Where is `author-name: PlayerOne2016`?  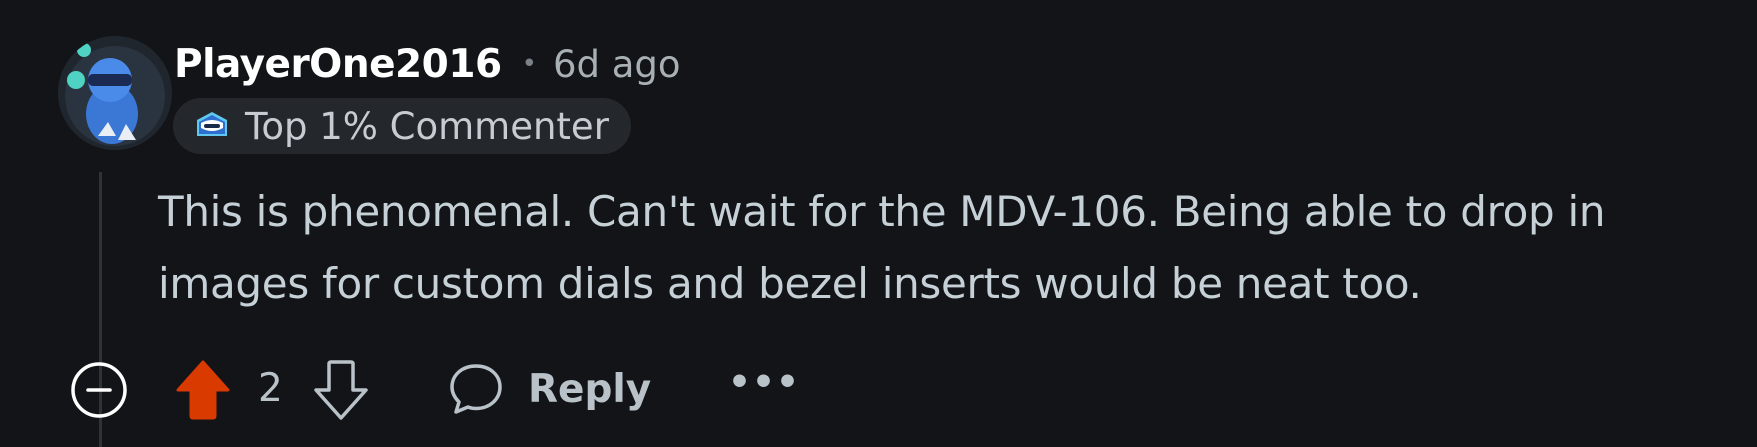 author-name: PlayerOne2016 is located at coordinates (338, 64).